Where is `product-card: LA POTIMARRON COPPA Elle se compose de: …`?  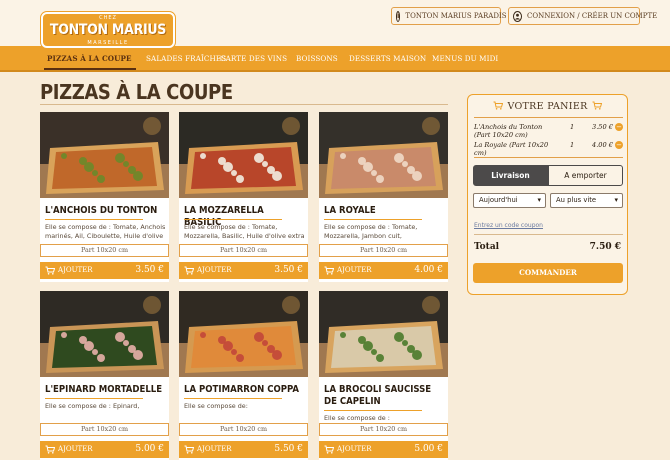 product-card: LA POTIMARRON COPPA Elle se compose de: … is located at coordinates (243, 375).